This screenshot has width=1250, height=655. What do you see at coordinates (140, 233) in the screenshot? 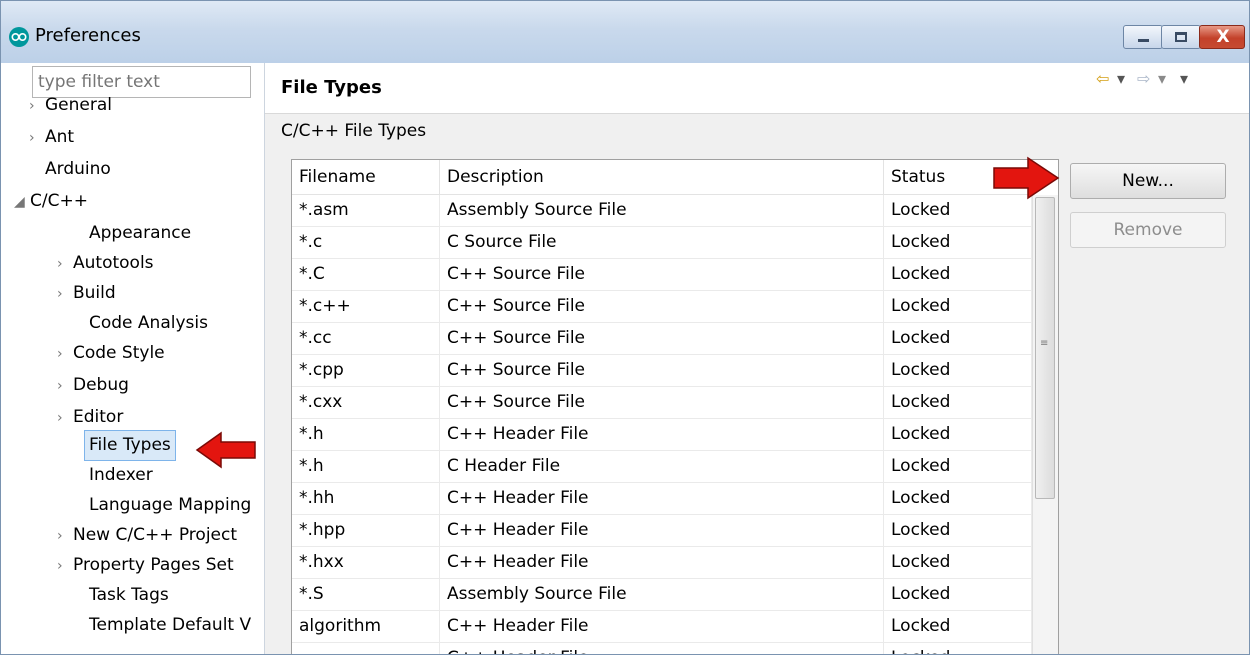
I see `tree-item-appearance: Appearance` at bounding box center [140, 233].